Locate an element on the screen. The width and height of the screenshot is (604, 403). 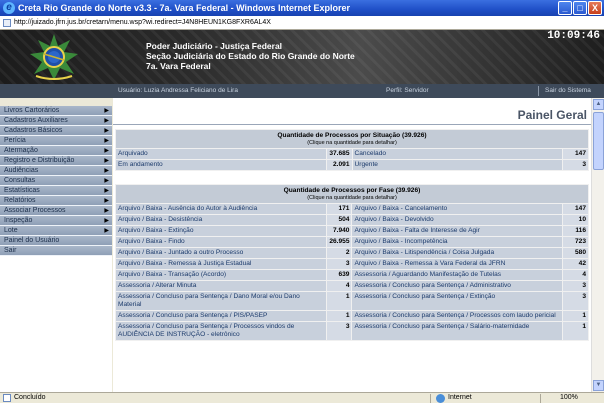
sidebar-item: Perícia ▶ is located at coordinates (56, 141).